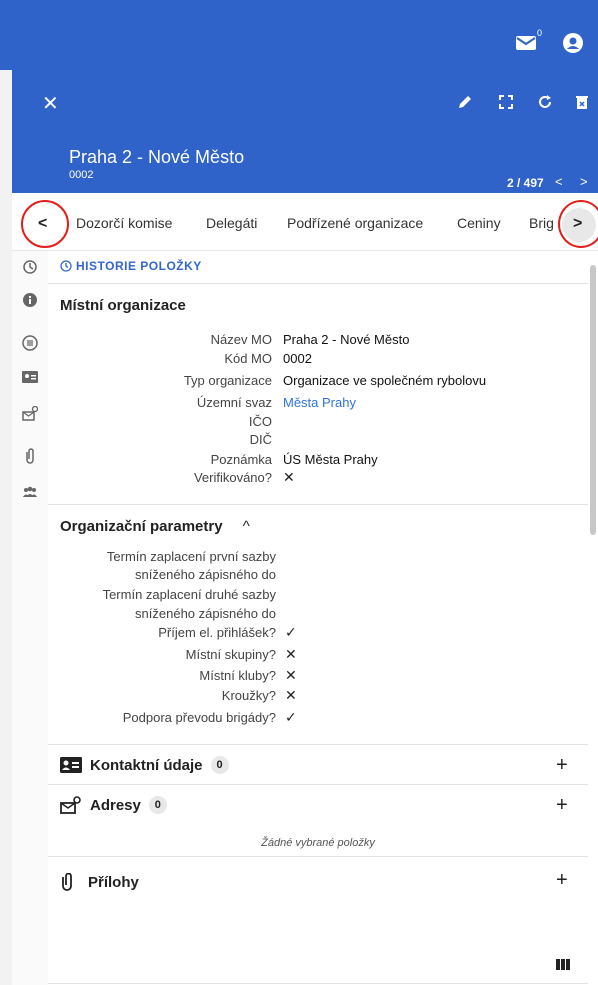 The width and height of the screenshot is (598, 985). Describe the element at coordinates (227, 380) in the screenshot. I see `field-label: Typ organizace` at that location.